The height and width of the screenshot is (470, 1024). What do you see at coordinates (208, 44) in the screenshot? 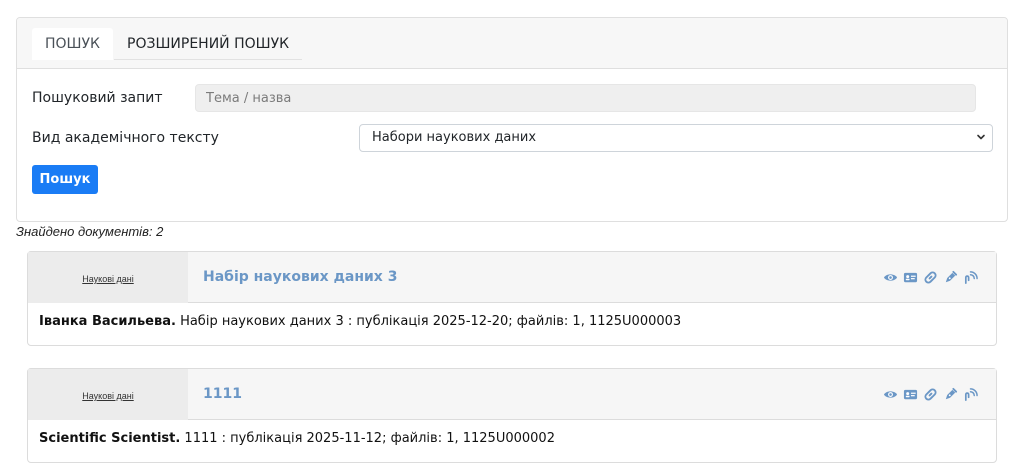
I see `tab-advanced-search: РОЗШИРЕНИЙ ПОШУК` at bounding box center [208, 44].